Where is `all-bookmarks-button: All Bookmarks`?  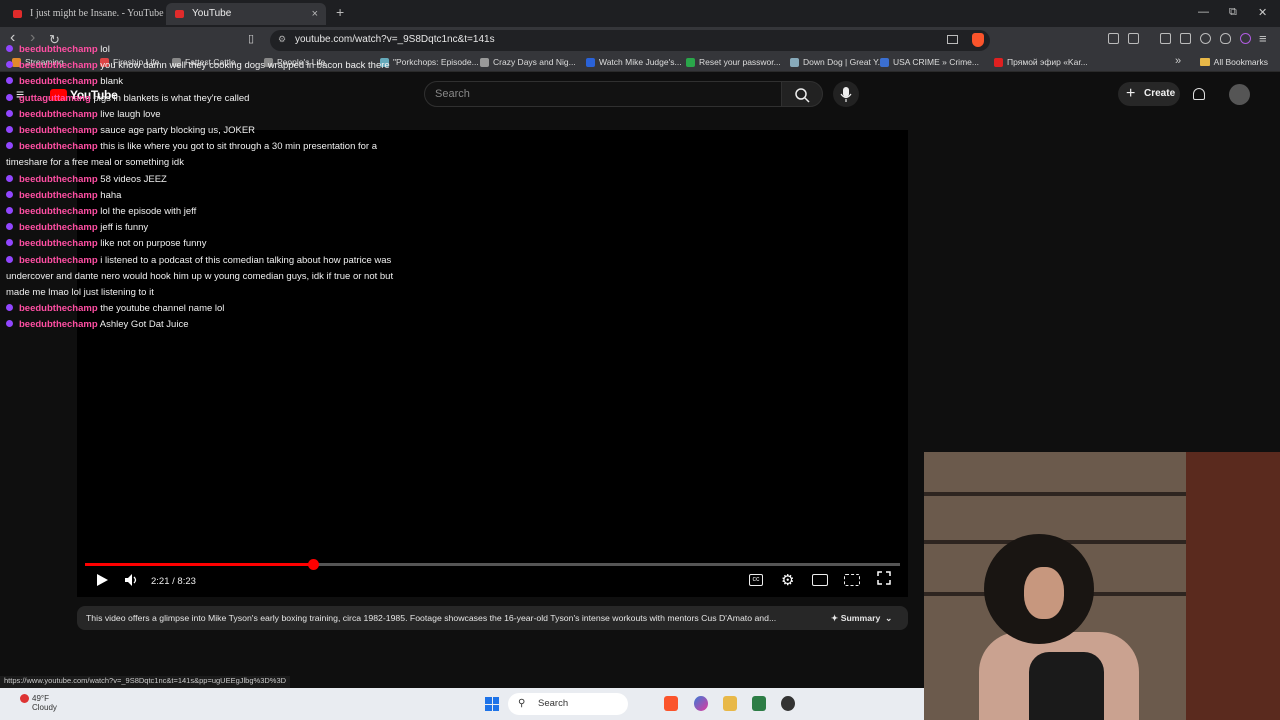 all-bookmarks-button: All Bookmarks is located at coordinates (1233, 62).